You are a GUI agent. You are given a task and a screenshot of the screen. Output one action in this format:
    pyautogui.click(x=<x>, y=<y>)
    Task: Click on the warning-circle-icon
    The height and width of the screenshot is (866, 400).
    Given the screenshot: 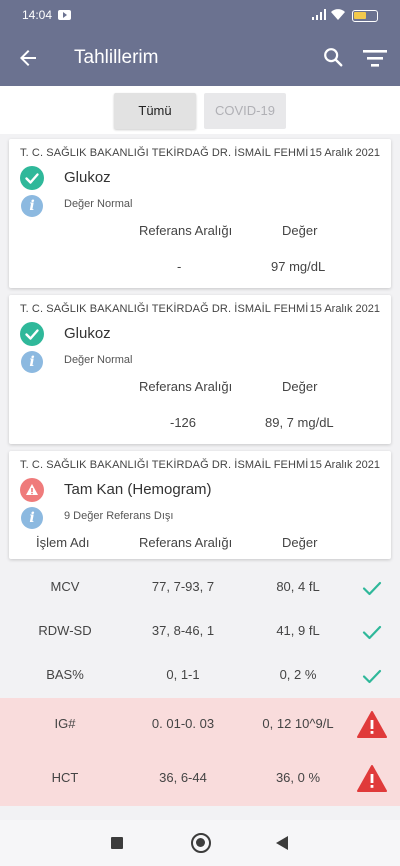 What is the action you would take?
    pyautogui.click(x=32, y=490)
    